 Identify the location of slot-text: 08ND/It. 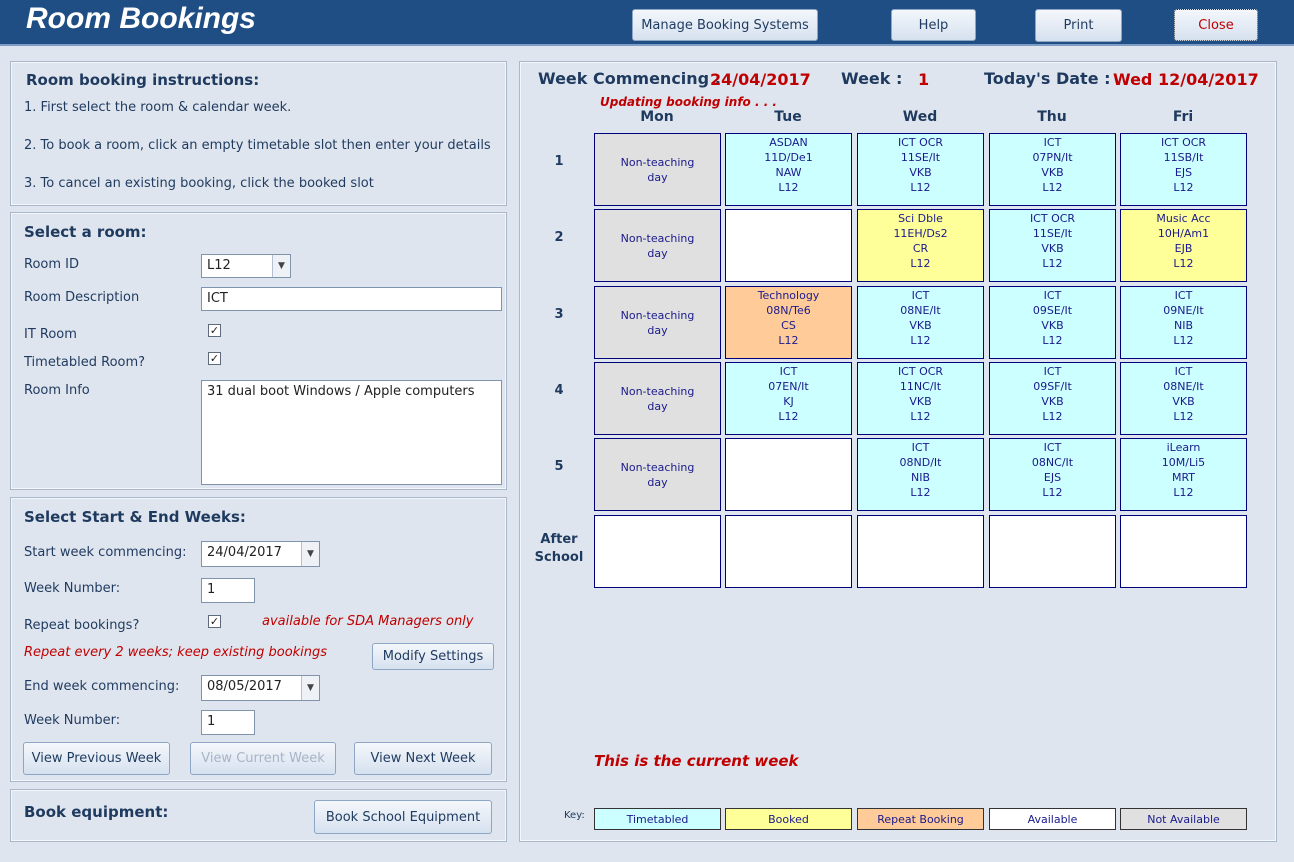
(920, 462).